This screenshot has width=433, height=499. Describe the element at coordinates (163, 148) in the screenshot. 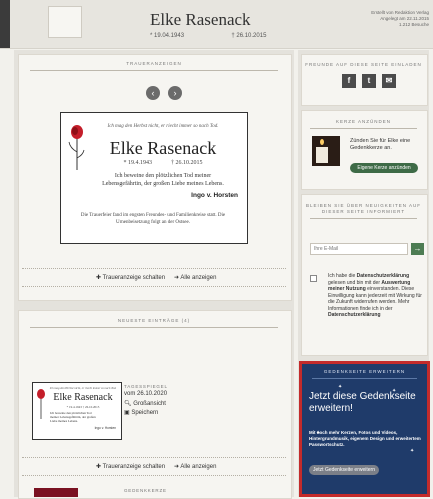

I see `notice-name: Elke Rasenack` at that location.